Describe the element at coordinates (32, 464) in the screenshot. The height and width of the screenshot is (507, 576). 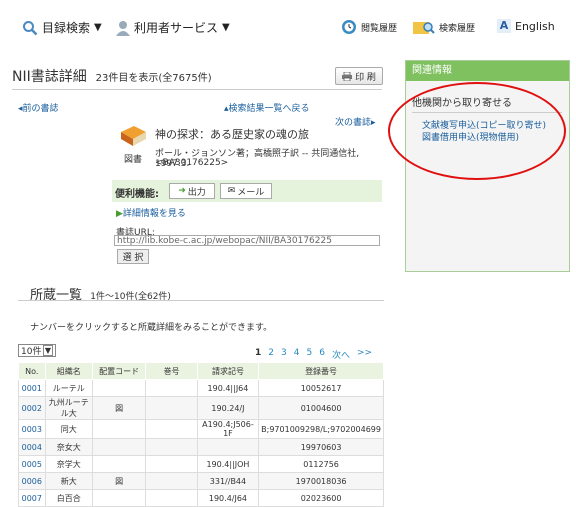
I see `holding-number-link: 0005` at that location.